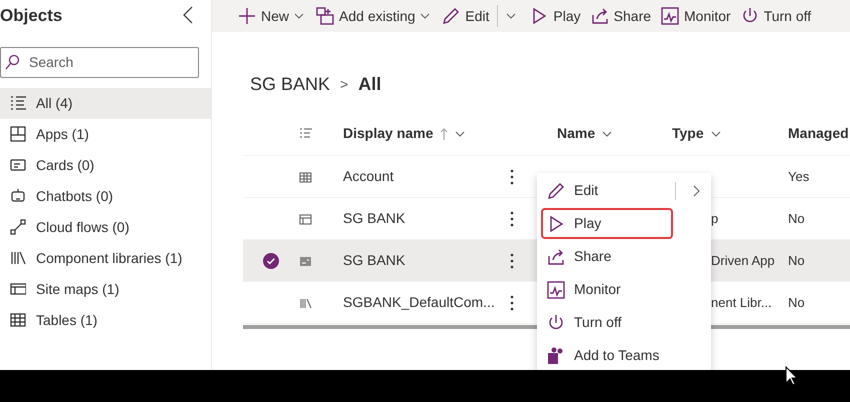 Image resolution: width=850 pixels, height=402 pixels. What do you see at coordinates (370, 84) in the screenshot?
I see `breadcrumb-current: All` at bounding box center [370, 84].